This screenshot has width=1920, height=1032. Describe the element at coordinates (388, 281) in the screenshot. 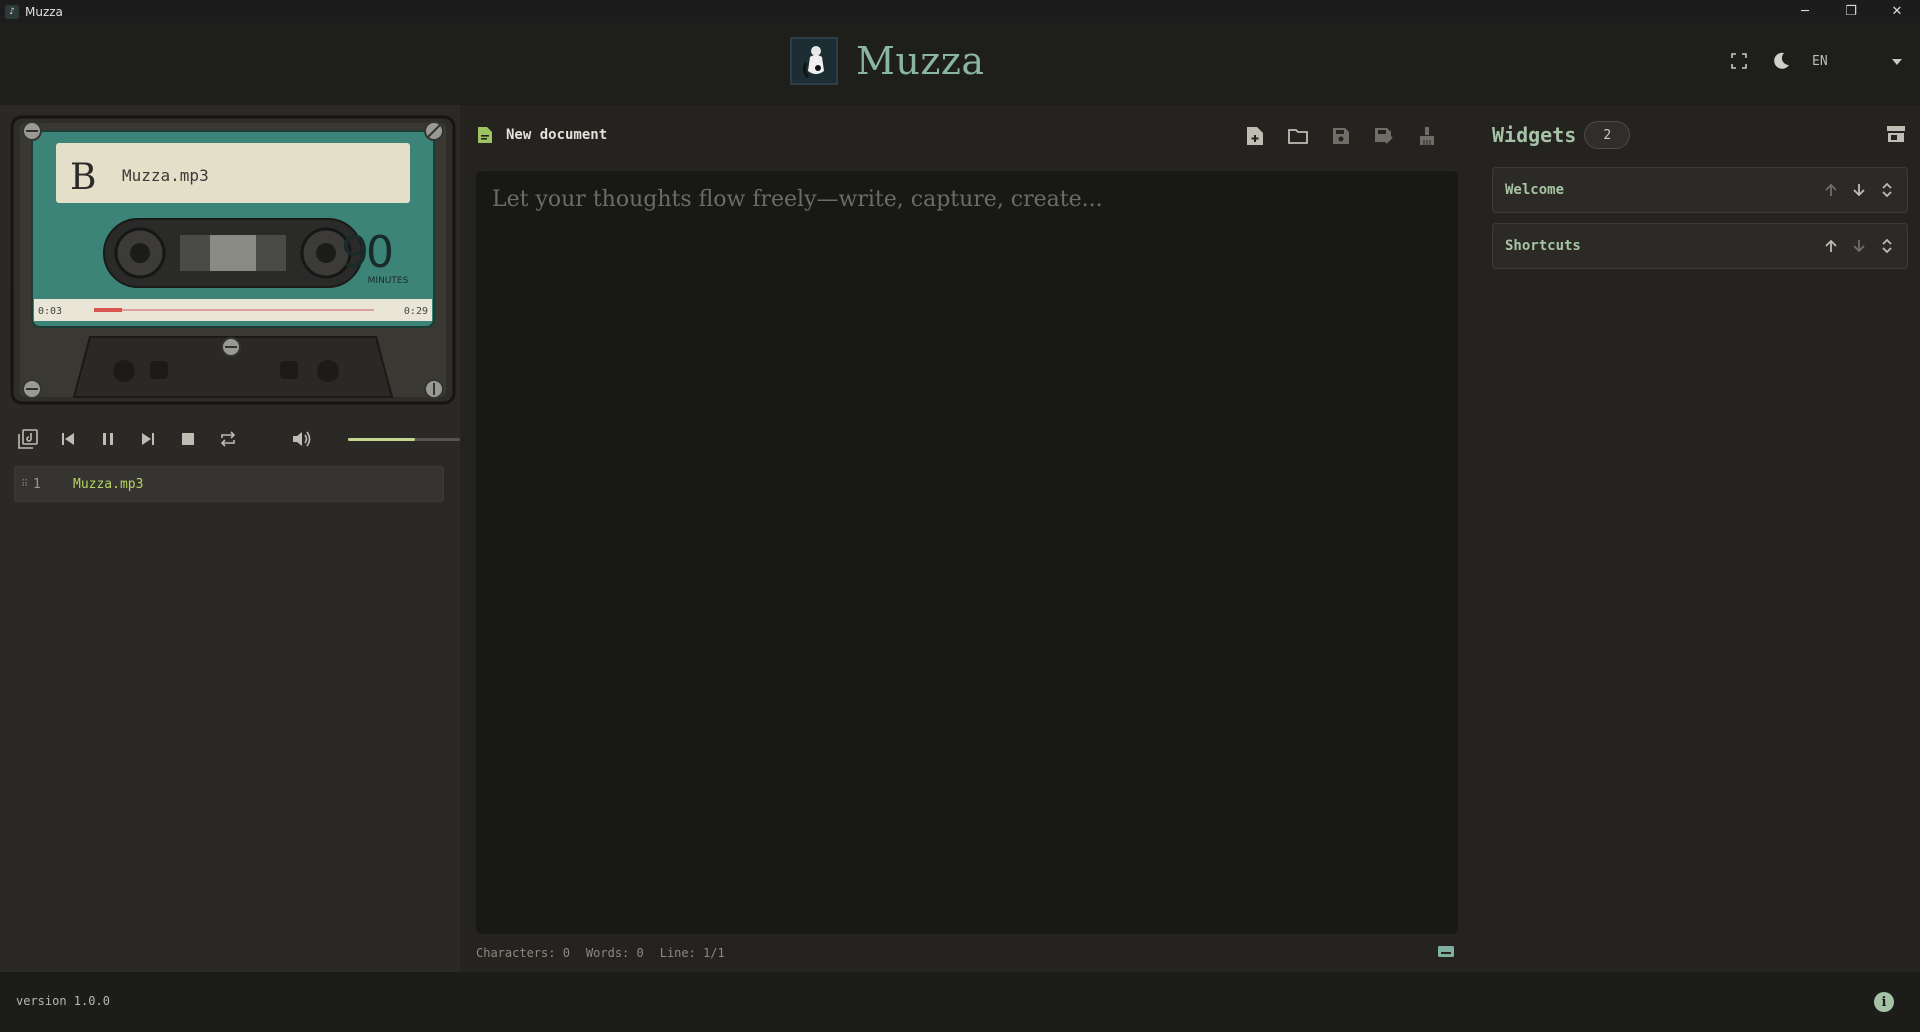

I see `cassette-length-unit: MINUTES` at that location.